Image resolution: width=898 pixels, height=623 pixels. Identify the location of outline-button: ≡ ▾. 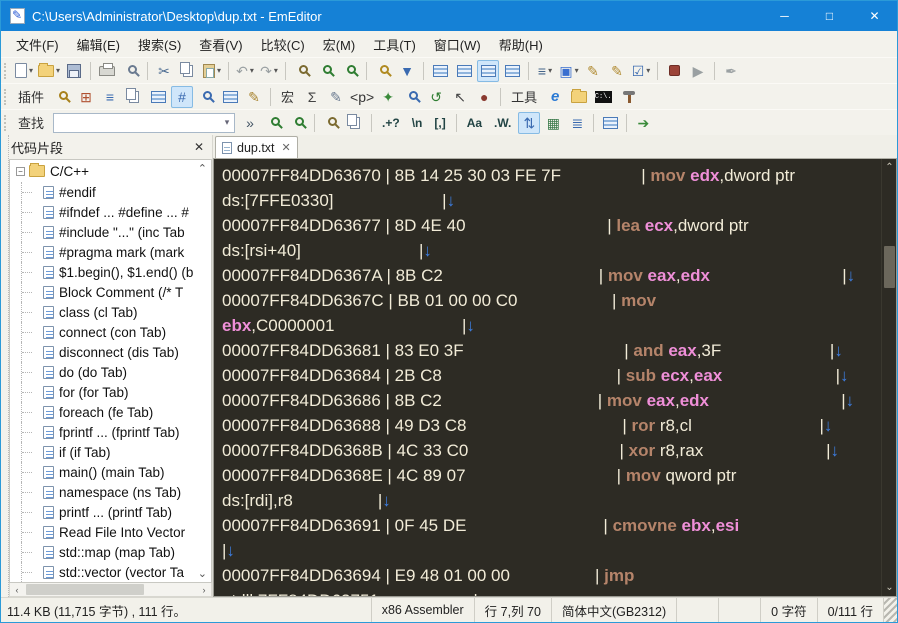
(545, 71).